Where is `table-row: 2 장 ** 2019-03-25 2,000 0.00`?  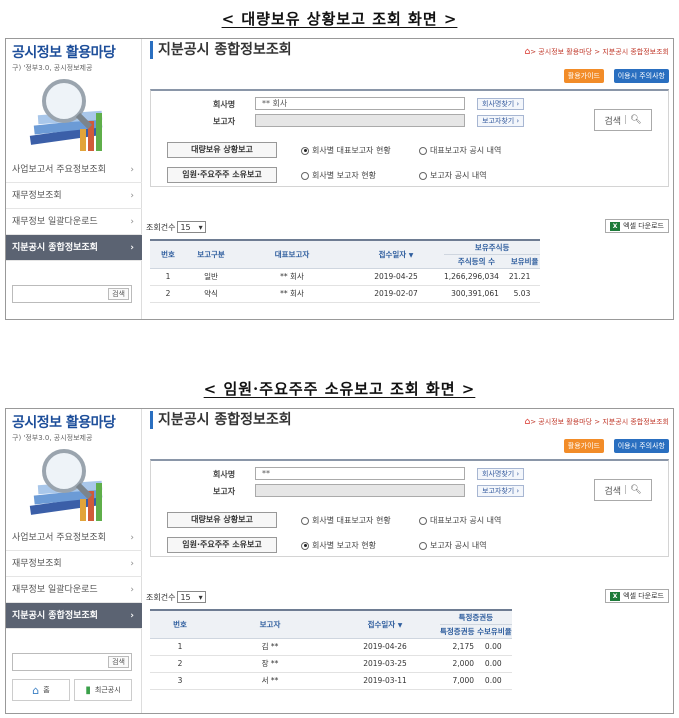
table-row: 2 장 ** 2019-03-25 2,000 0.00 is located at coordinates (331, 664).